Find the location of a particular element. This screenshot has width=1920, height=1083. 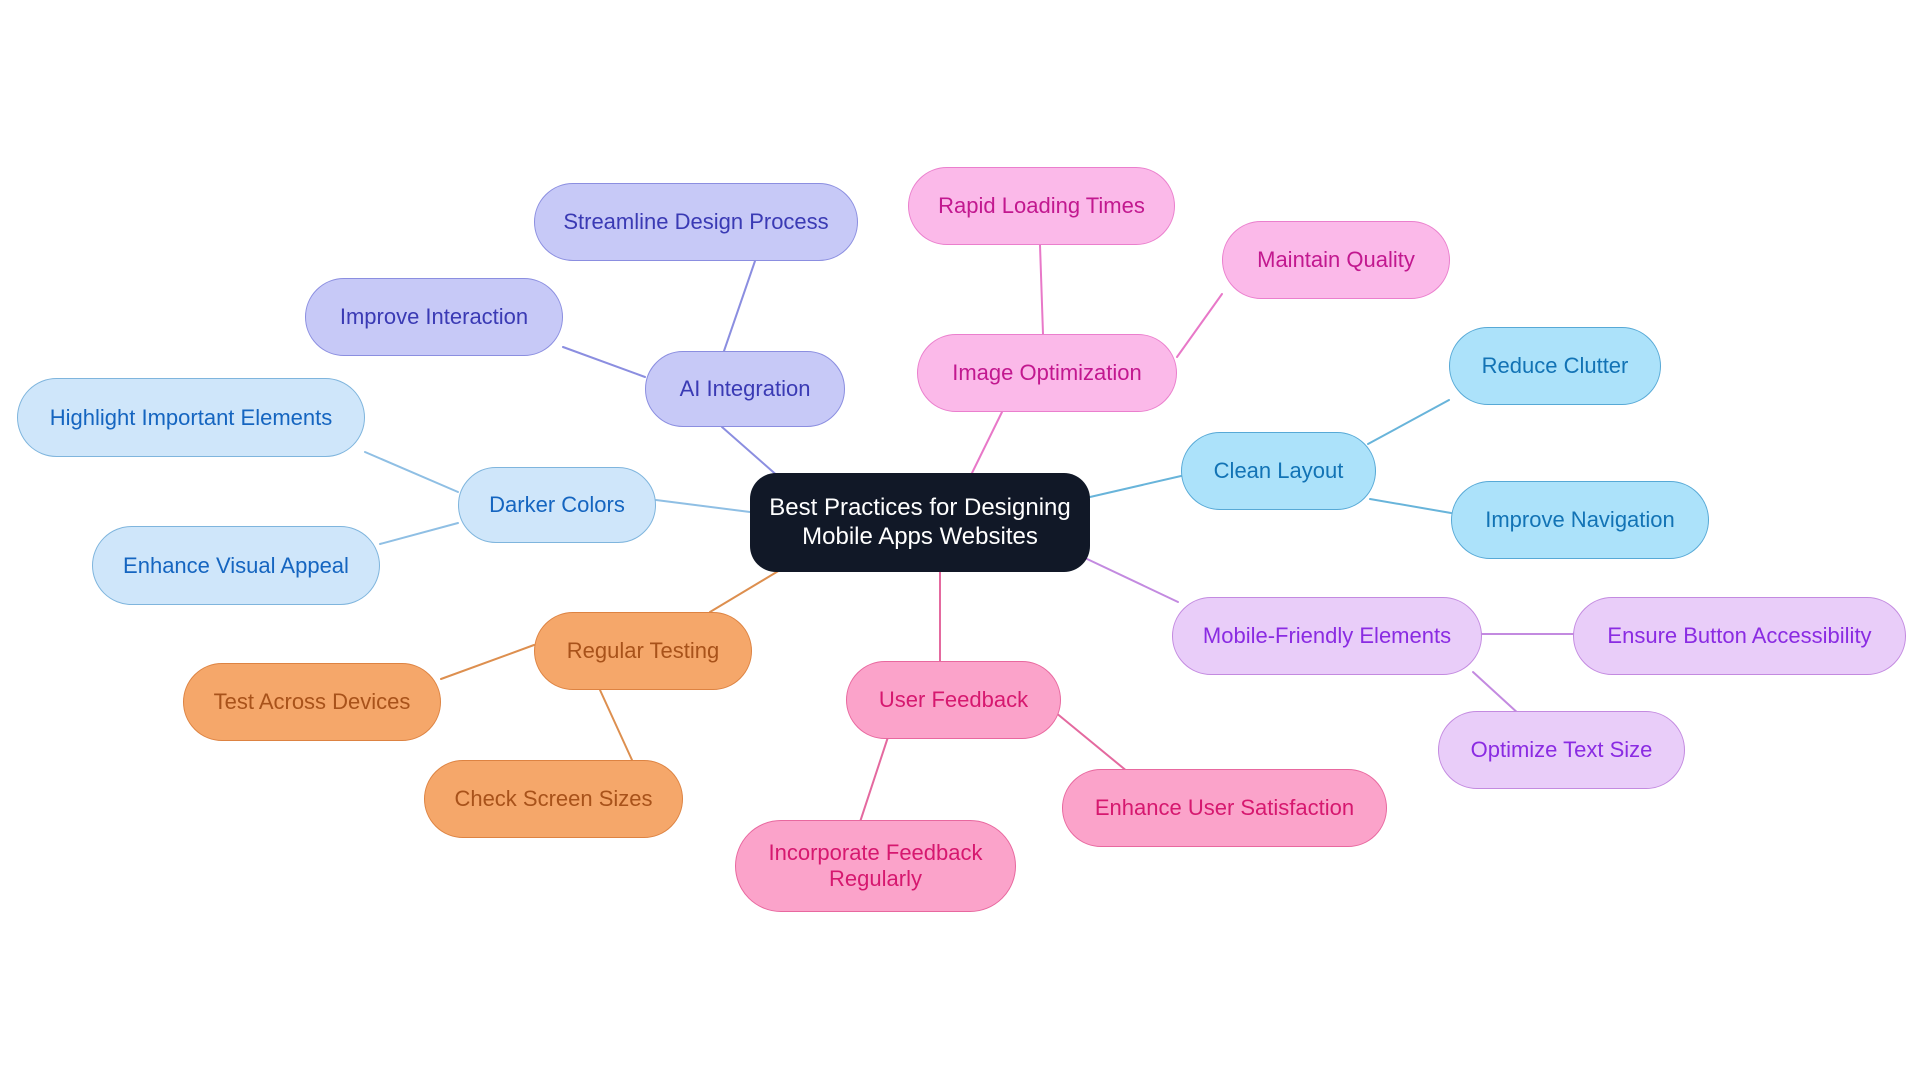

node-check-screen-sizes: Check Screen Sizes is located at coordinates (553, 799).